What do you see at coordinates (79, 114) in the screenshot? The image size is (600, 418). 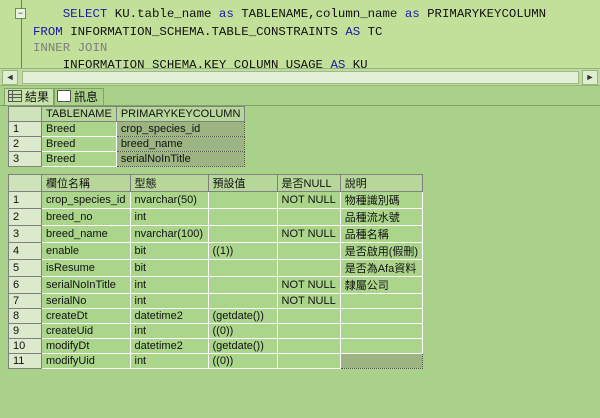 I see `column-header: TABLENAME` at bounding box center [79, 114].